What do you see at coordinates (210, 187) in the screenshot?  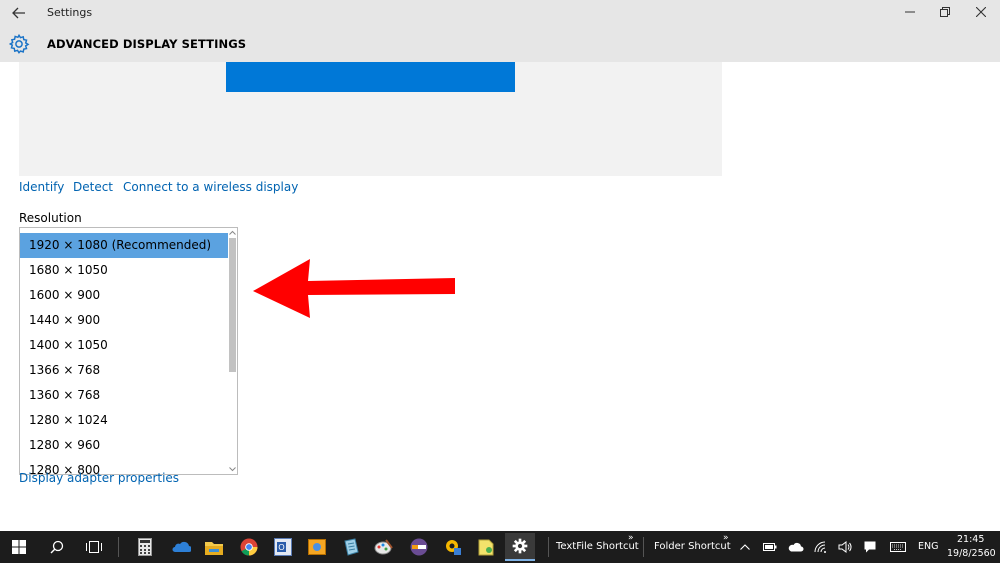 I see `connect-wireless-display-link: Connect to a wireless display` at bounding box center [210, 187].